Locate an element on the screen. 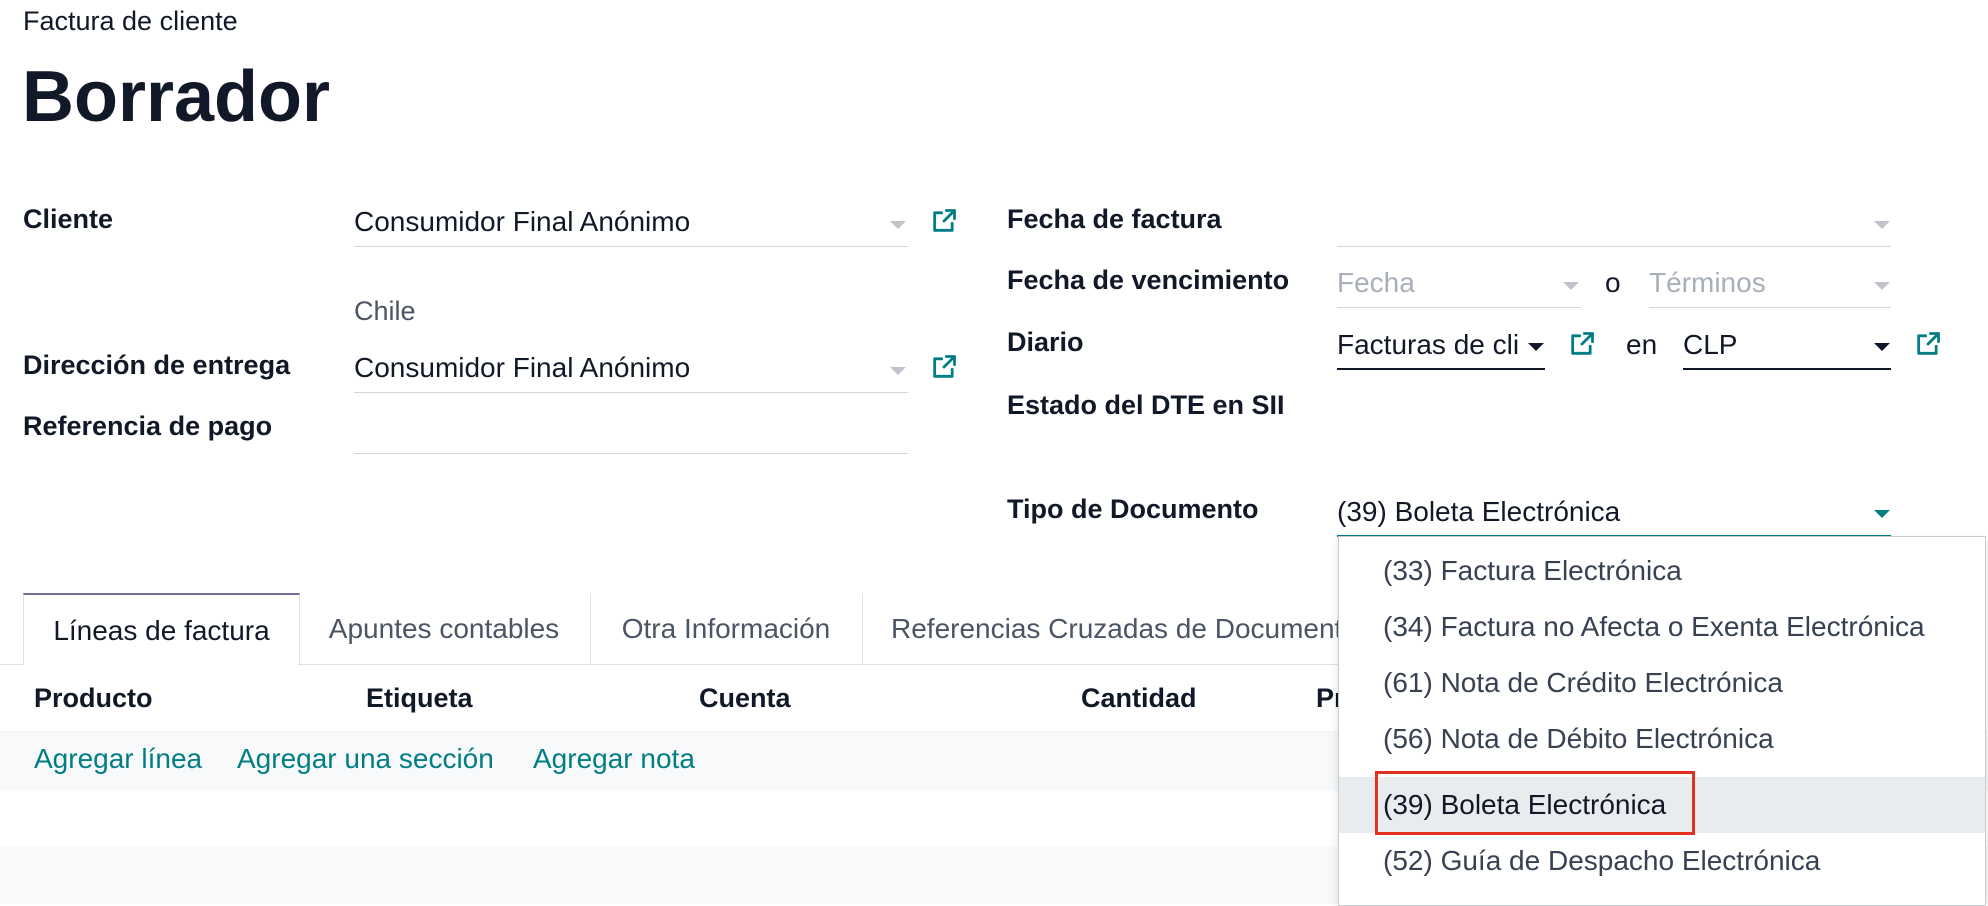 The height and width of the screenshot is (906, 1988). direccion-entrega-label: Dirección de entrega is located at coordinates (157, 365).